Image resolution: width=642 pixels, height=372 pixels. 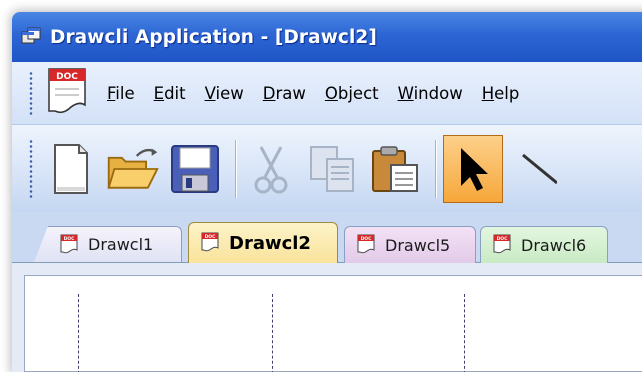 What do you see at coordinates (501, 93) in the screenshot?
I see `menu-help: Help` at bounding box center [501, 93].